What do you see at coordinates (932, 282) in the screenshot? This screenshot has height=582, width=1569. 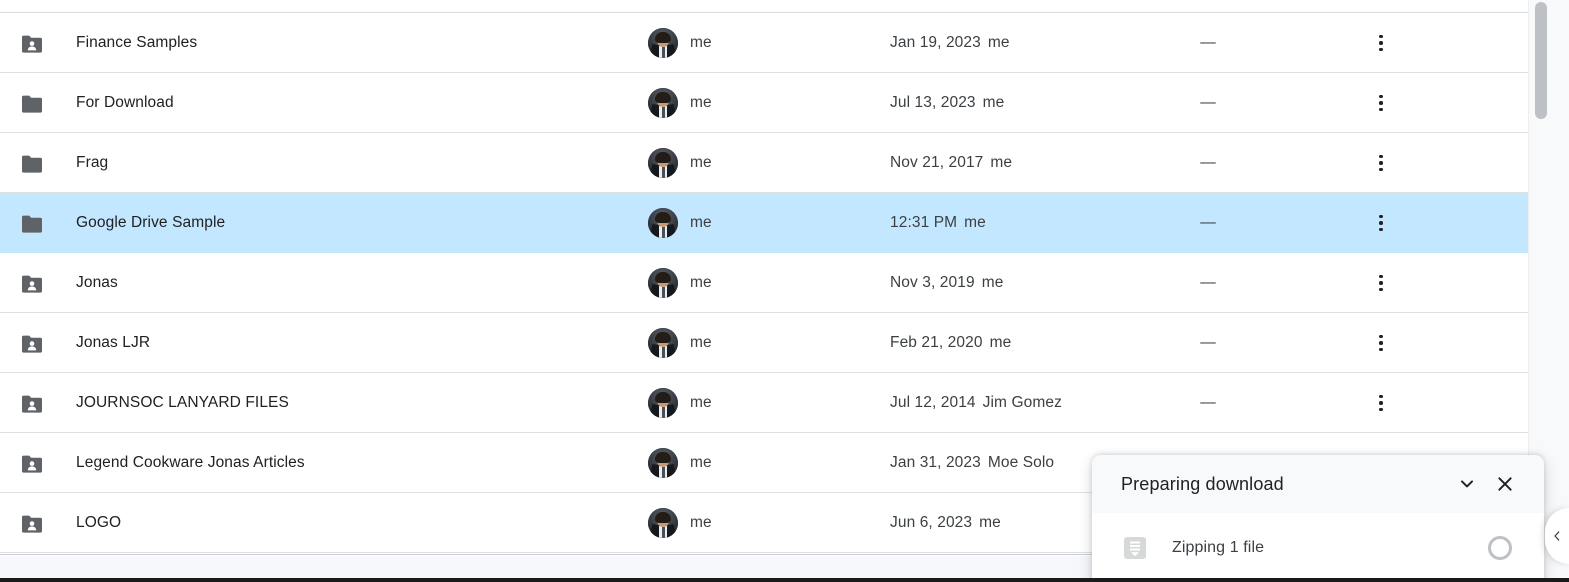 I see `last-modified-date: Nov 3, 2019` at bounding box center [932, 282].